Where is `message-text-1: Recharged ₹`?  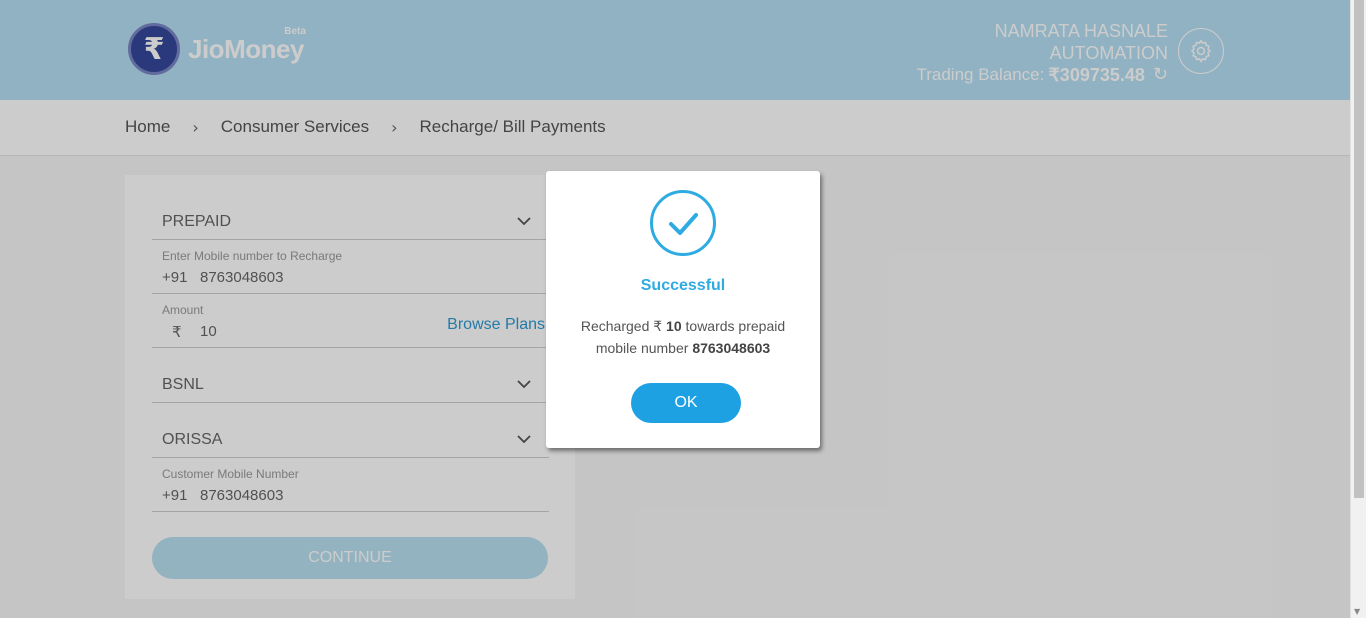
message-text-1: Recharged ₹ is located at coordinates (623, 326).